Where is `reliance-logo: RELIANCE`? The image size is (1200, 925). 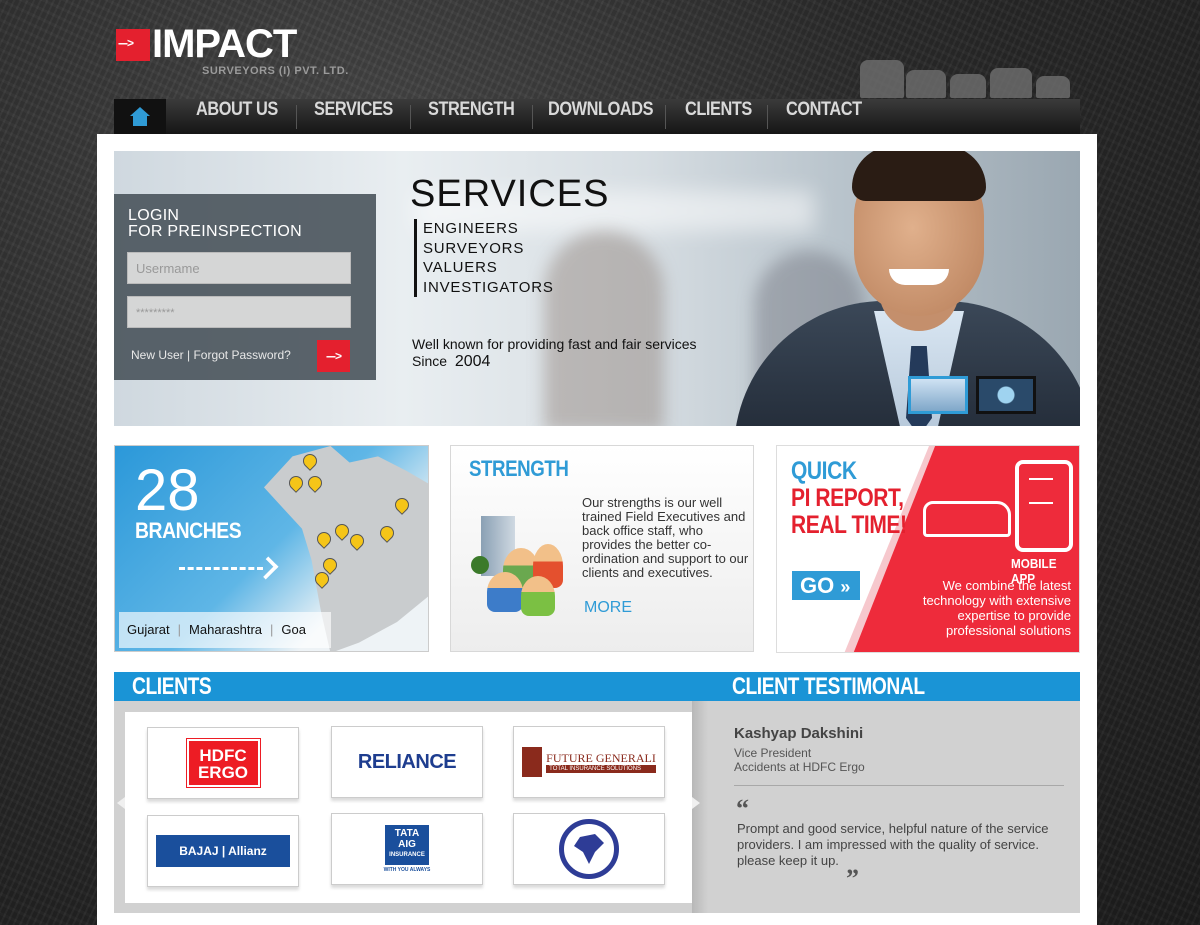 reliance-logo: RELIANCE is located at coordinates (407, 761).